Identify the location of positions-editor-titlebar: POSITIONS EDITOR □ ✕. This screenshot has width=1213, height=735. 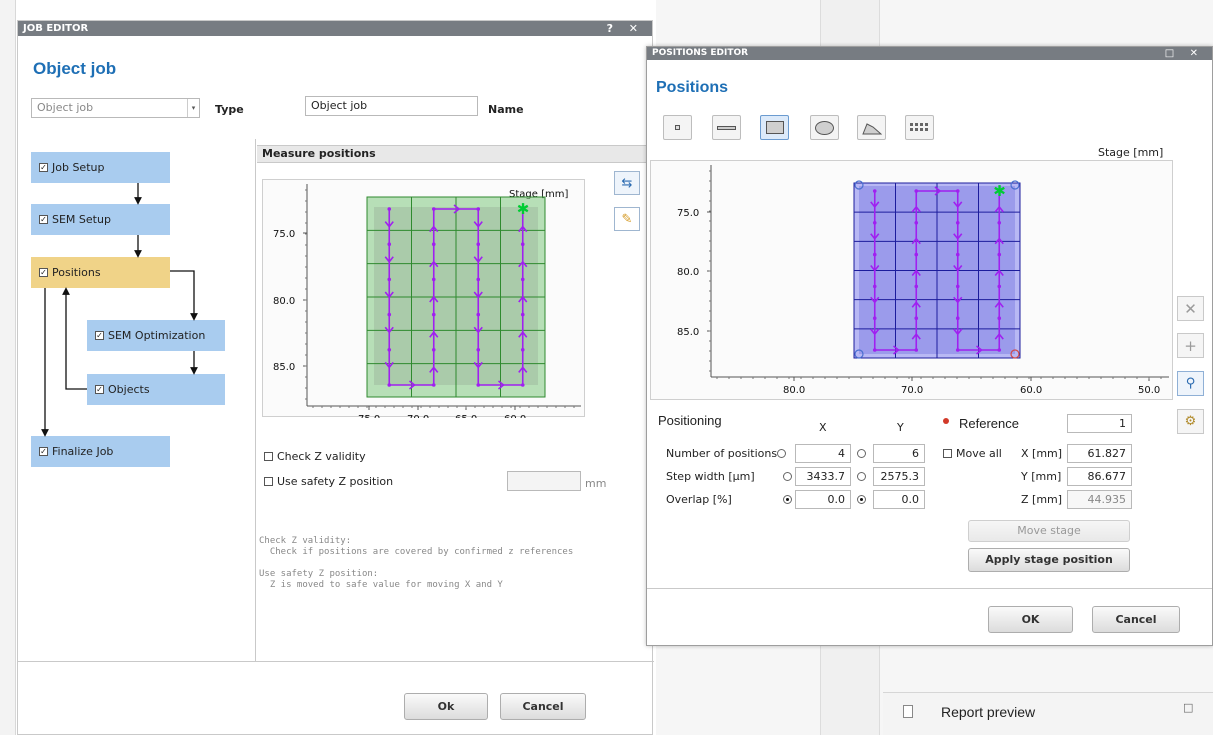
(929, 53).